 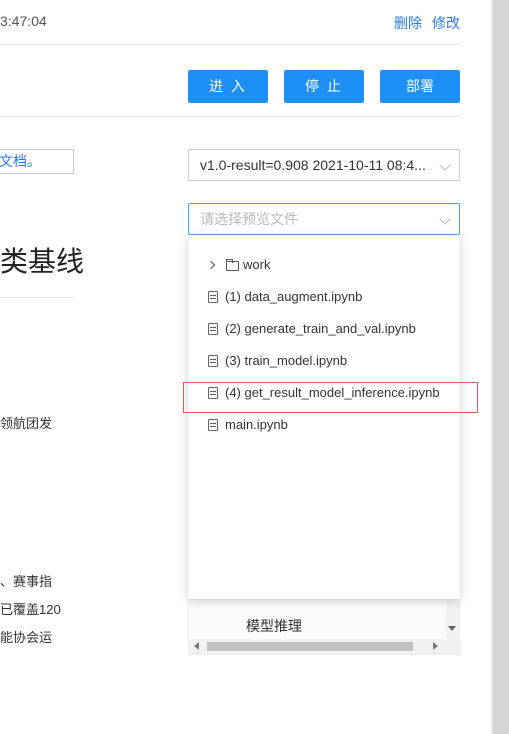 I want to click on tree-item-label: main.ipynb, so click(x=256, y=424).